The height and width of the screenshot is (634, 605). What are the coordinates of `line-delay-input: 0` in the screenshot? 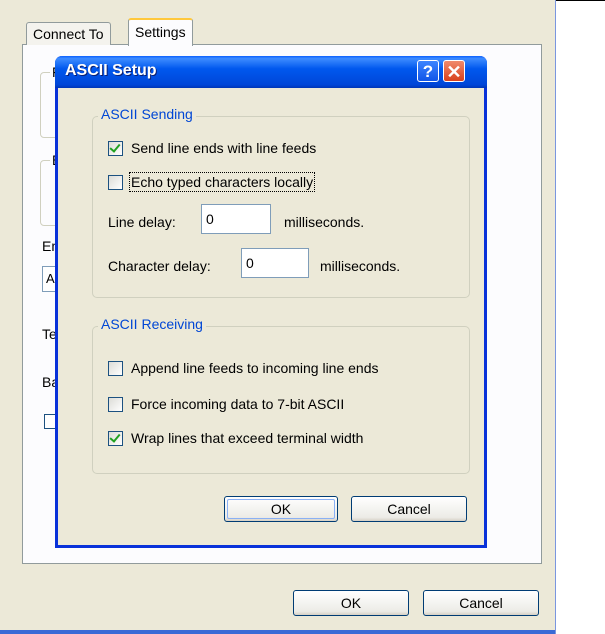 It's located at (236, 219).